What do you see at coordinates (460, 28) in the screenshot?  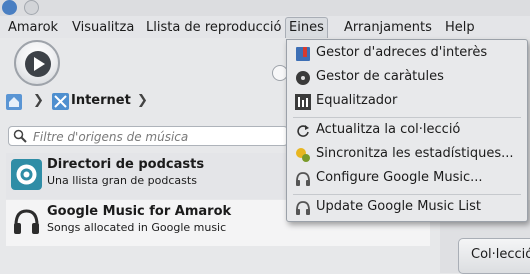 I see `menu-help: Help` at bounding box center [460, 28].